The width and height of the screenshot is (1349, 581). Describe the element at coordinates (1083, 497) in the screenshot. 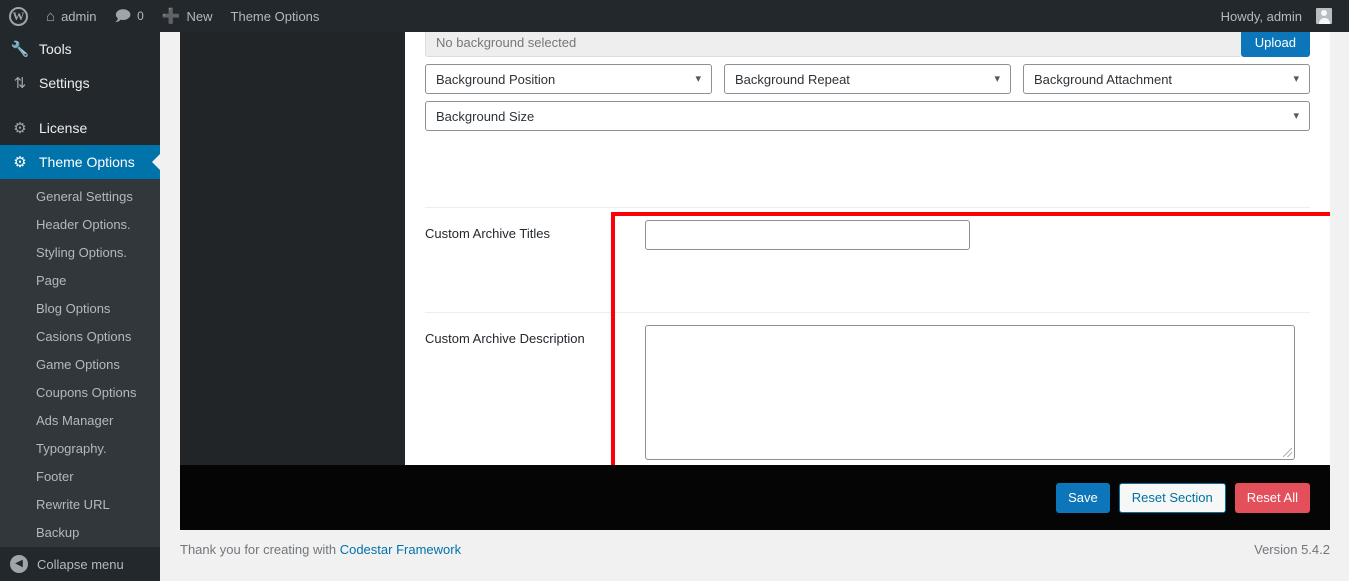

I see `save-button: Save` at that location.